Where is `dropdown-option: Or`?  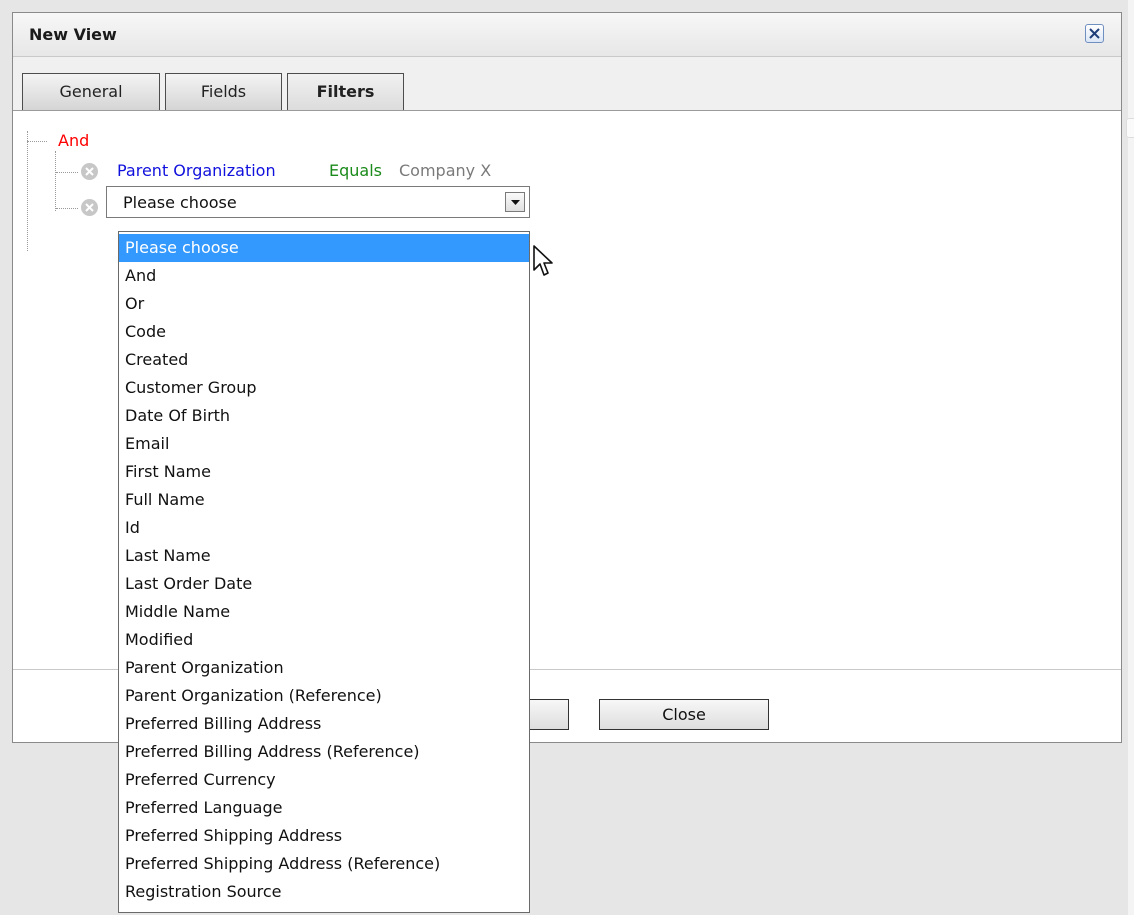 dropdown-option: Or is located at coordinates (324, 304).